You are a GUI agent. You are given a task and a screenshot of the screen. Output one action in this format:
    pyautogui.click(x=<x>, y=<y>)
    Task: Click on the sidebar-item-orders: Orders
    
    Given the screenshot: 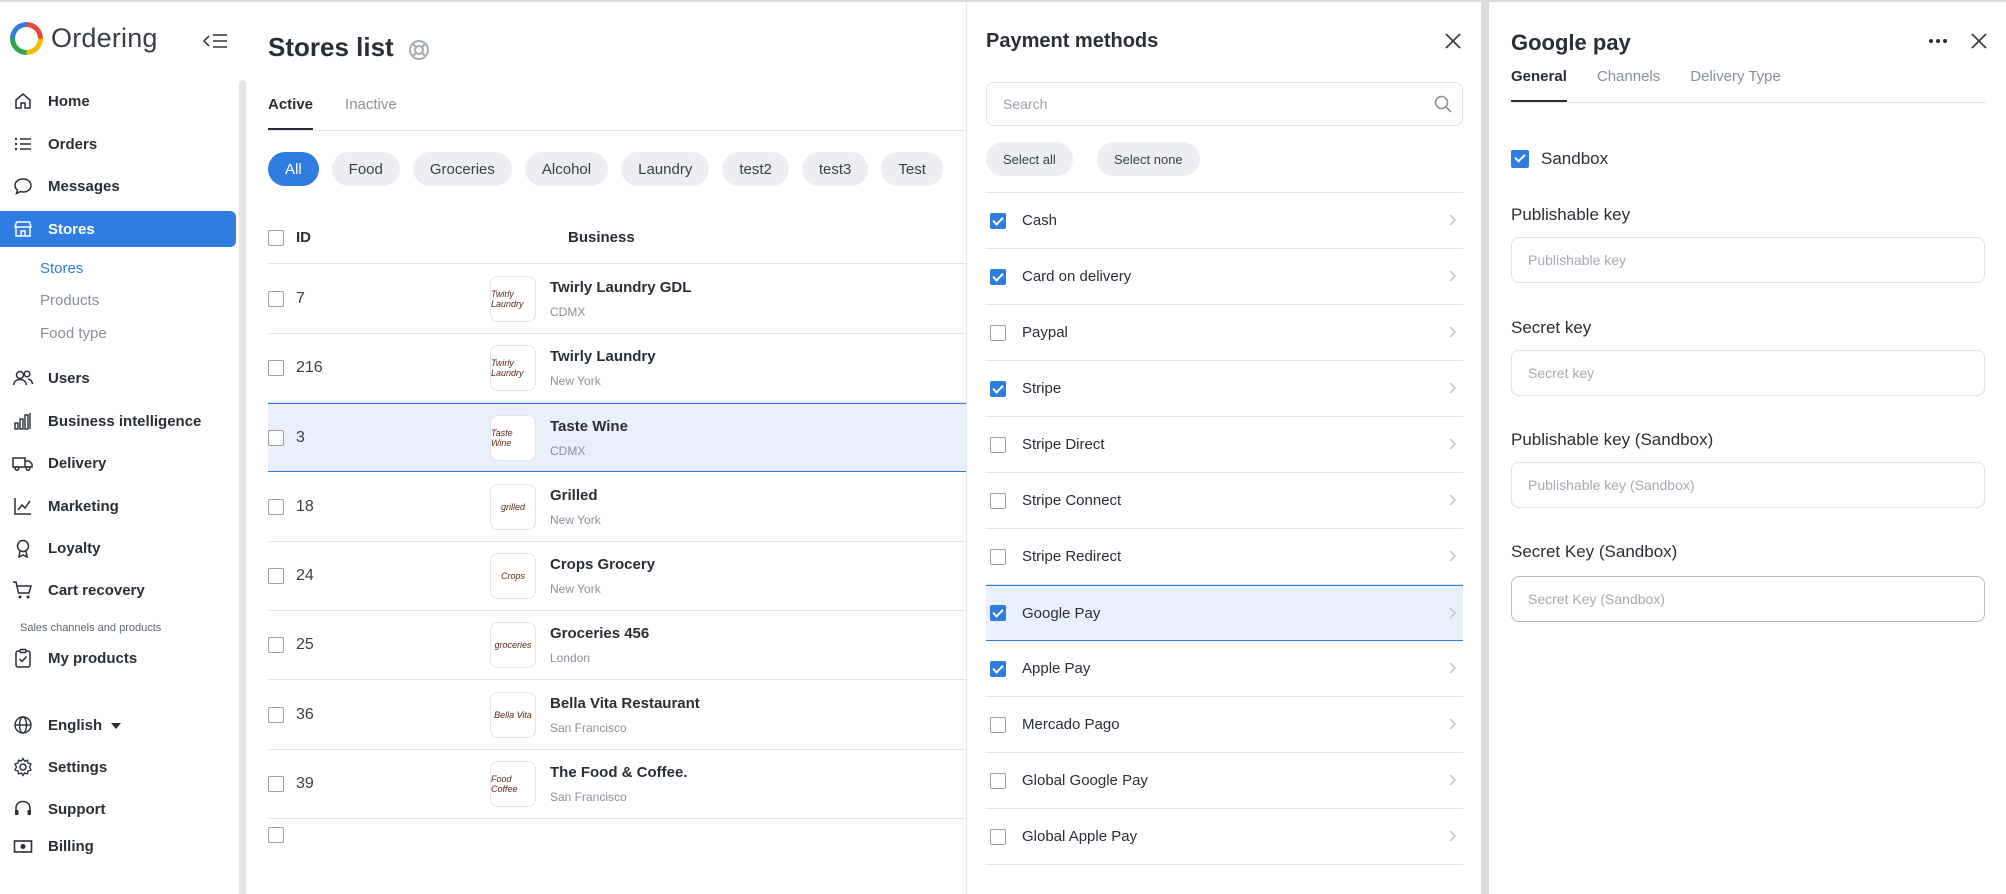 What is the action you would take?
    pyautogui.click(x=118, y=144)
    